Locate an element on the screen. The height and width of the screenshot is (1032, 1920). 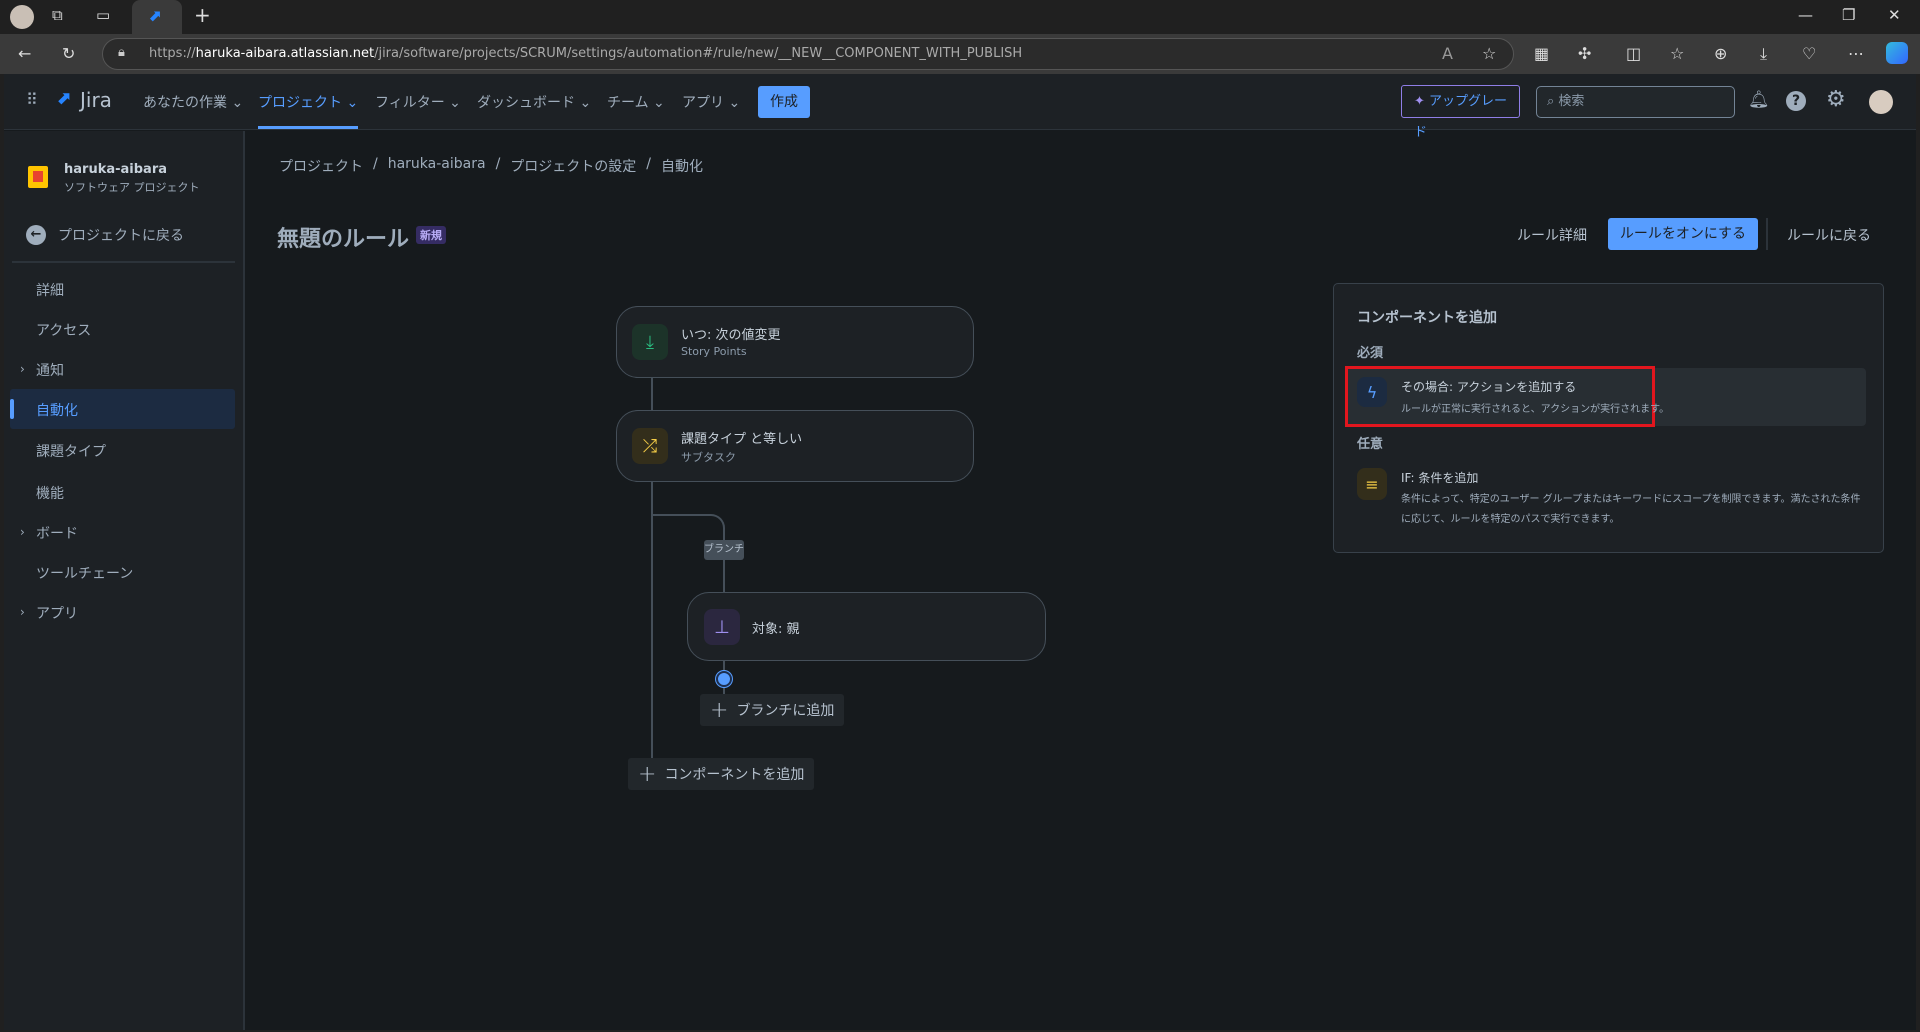
nav-filters: フィルター ⌄ is located at coordinates (418, 102).